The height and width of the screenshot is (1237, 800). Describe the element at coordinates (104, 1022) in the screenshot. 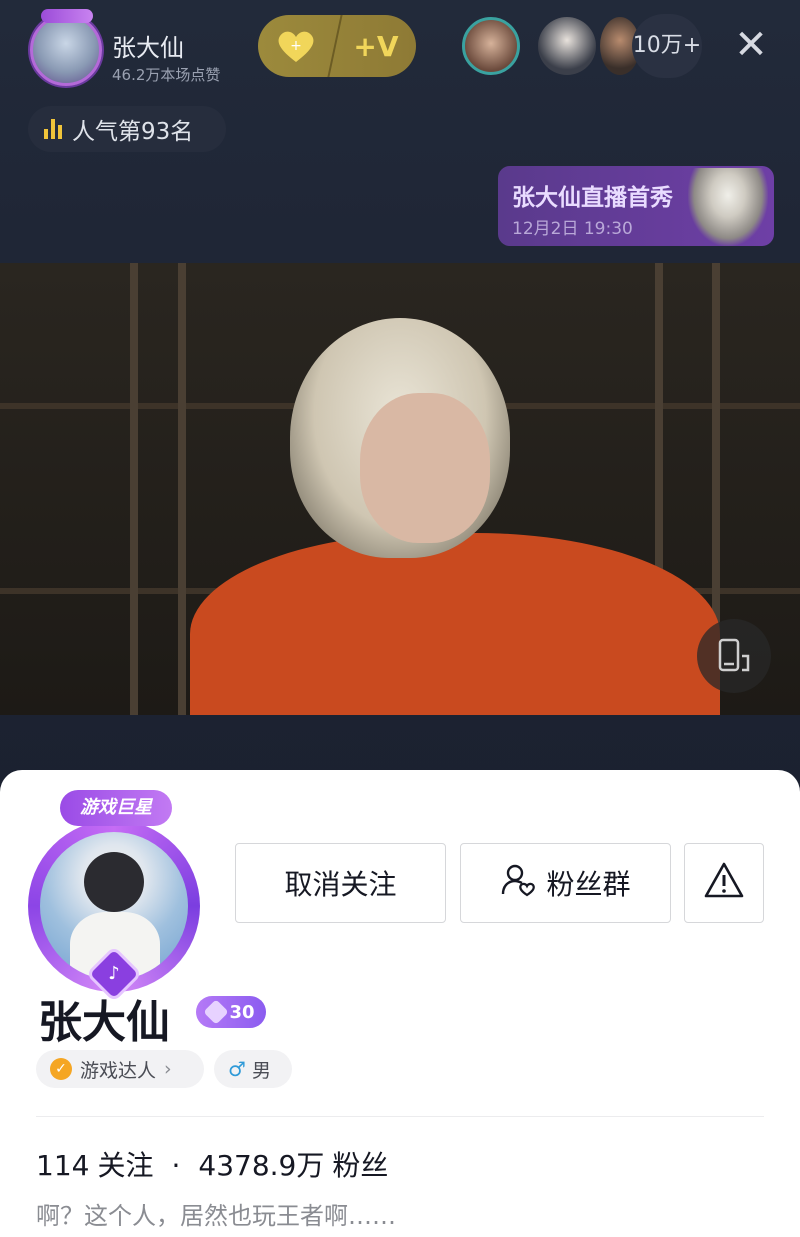

I see `profile-name: 张大仙` at that location.